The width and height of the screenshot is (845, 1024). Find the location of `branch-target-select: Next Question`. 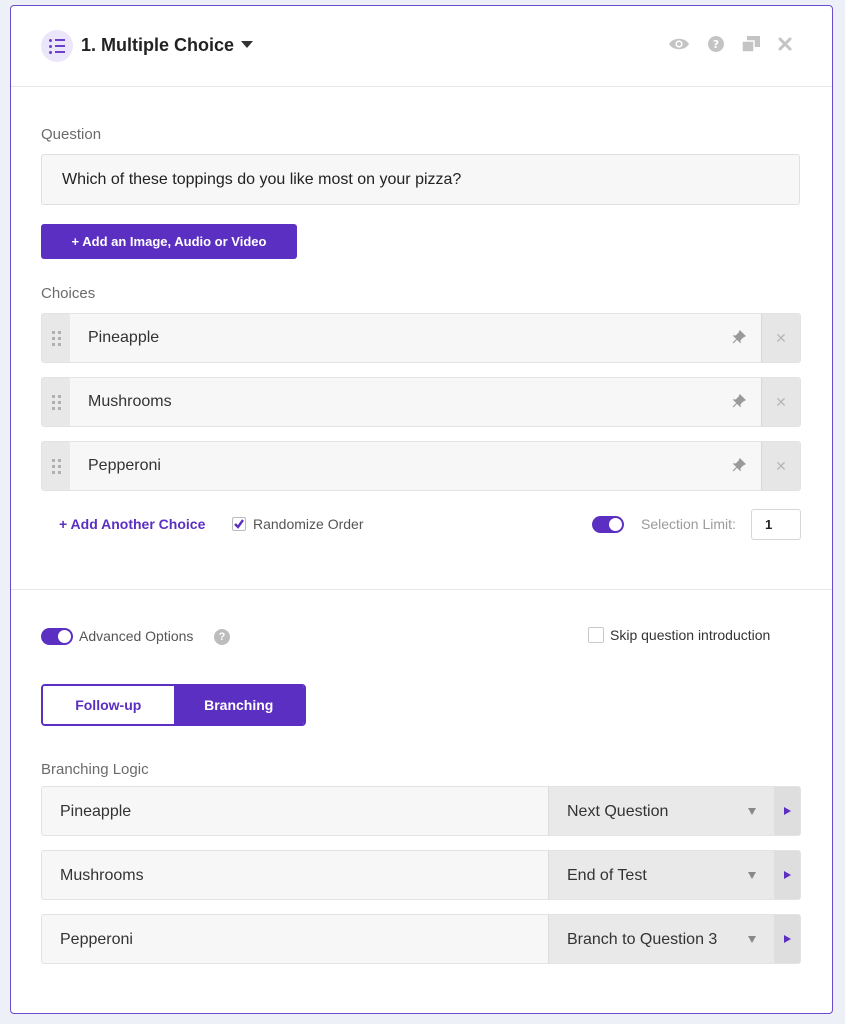

branch-target-select: Next Question is located at coordinates (661, 811).